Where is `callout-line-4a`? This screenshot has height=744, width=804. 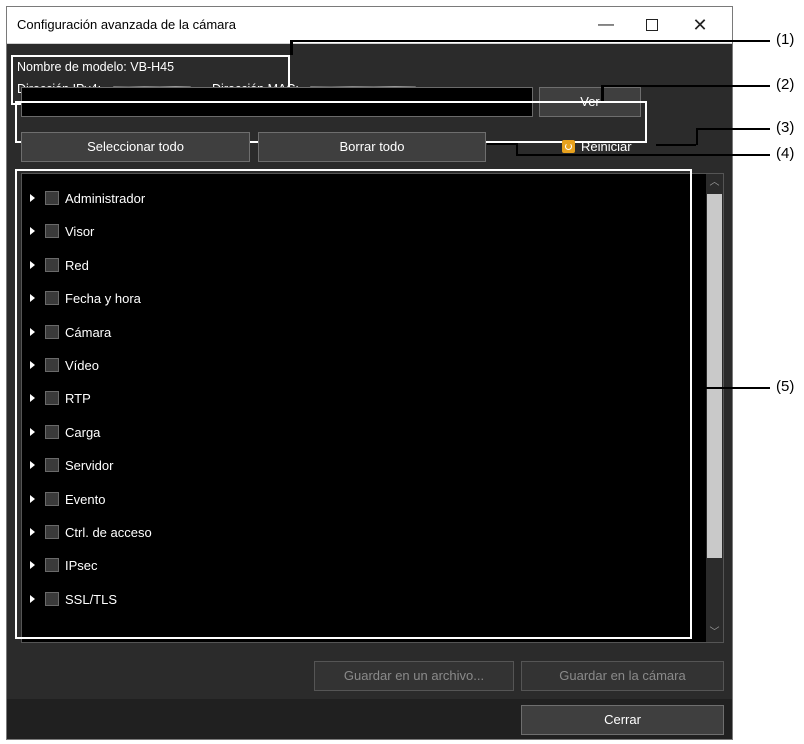 callout-line-4a is located at coordinates (502, 144).